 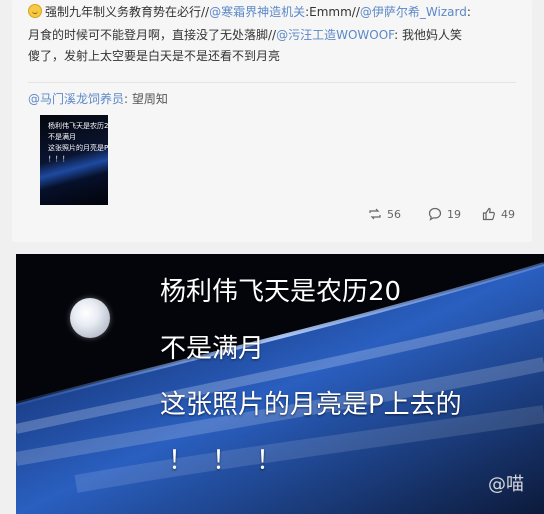 I want to click on repost-count: 56, so click(x=394, y=214).